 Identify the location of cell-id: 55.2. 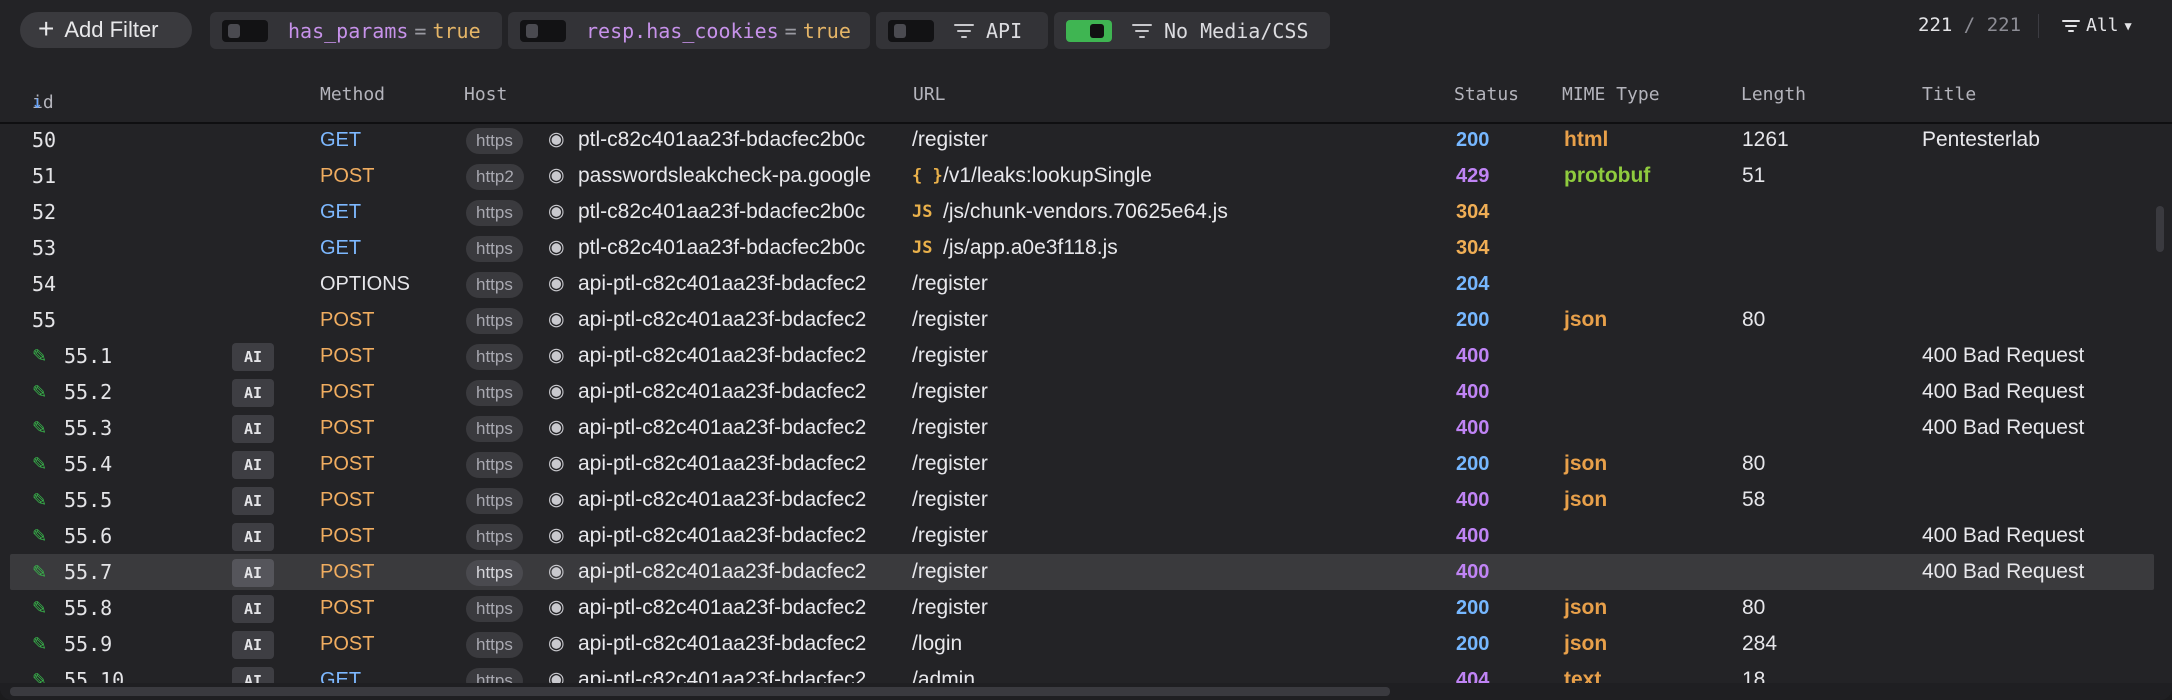
(88, 392).